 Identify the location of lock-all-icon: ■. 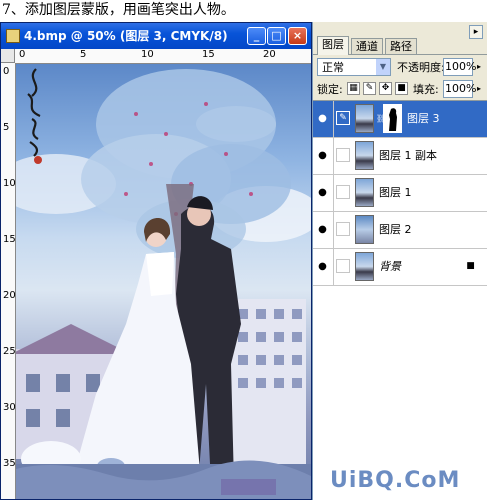
(401, 88).